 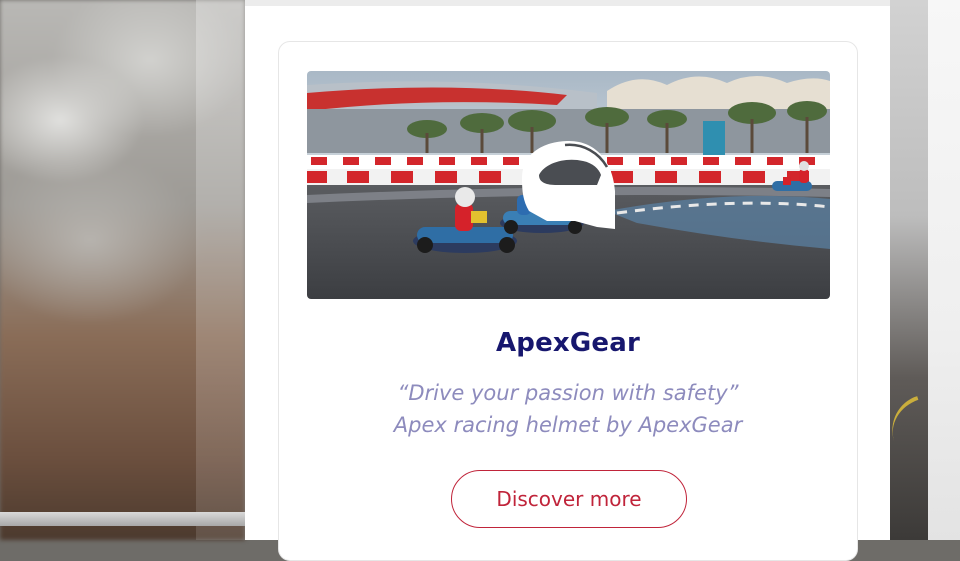 I want to click on background-guardrail, so click(x=122, y=519).